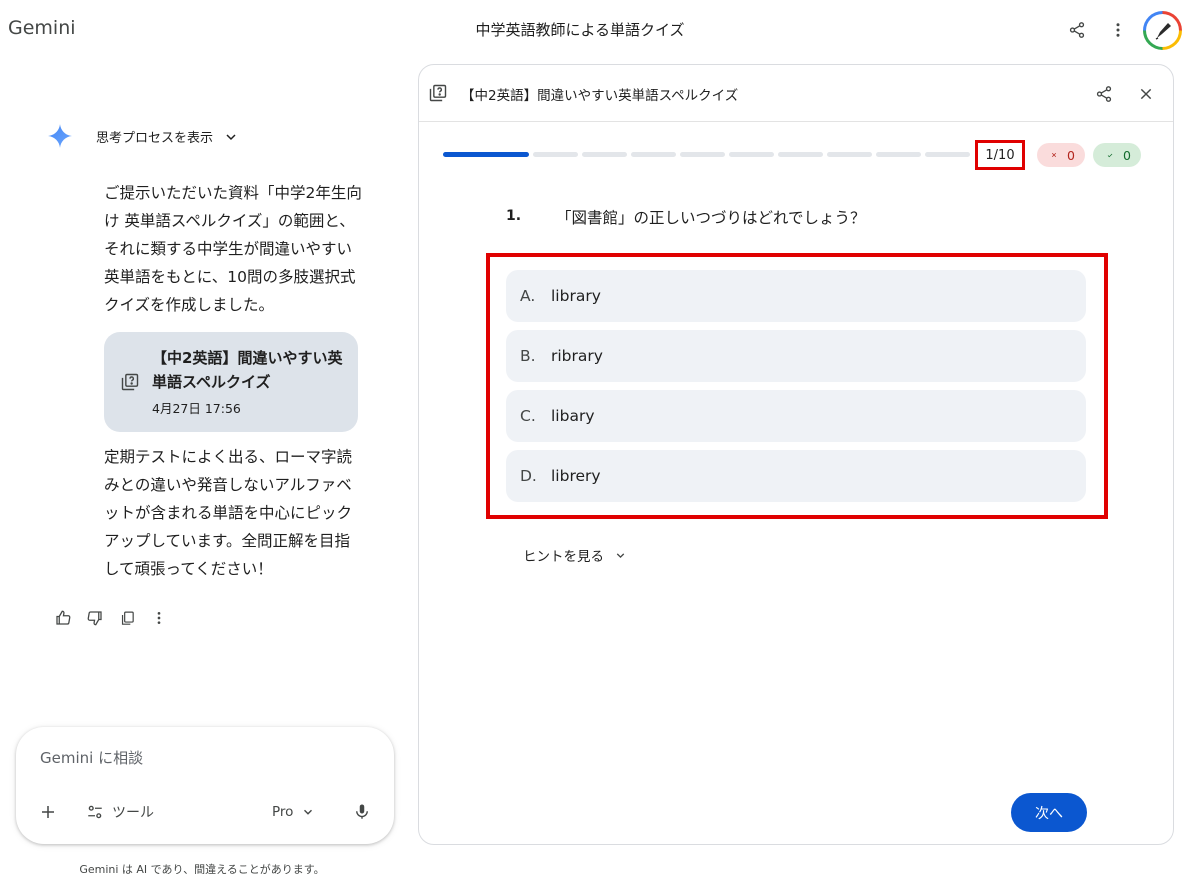  What do you see at coordinates (1110, 155) in the screenshot?
I see `check-icon` at bounding box center [1110, 155].